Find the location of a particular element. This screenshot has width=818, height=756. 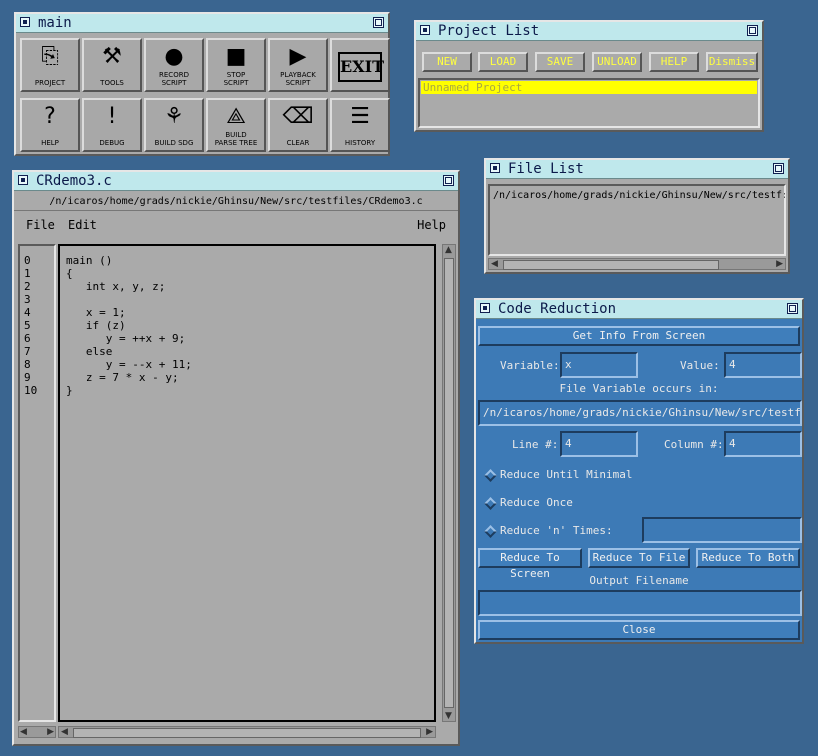

code-line: y = --x + 11; is located at coordinates (129, 364).